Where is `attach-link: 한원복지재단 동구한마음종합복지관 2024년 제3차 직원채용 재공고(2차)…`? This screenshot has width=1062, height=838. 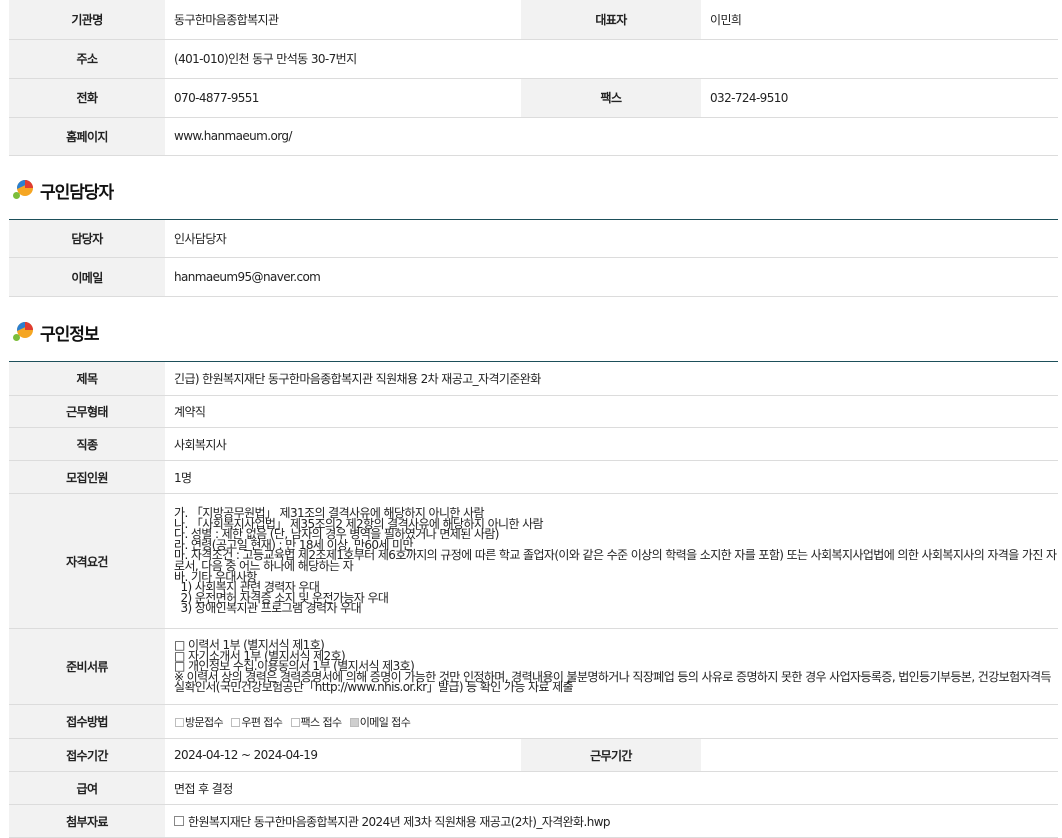 attach-link: 한원복지재단 동구한마음종합복지관 2024년 제3차 직원채용 재공고(2차)… is located at coordinates (399, 822).